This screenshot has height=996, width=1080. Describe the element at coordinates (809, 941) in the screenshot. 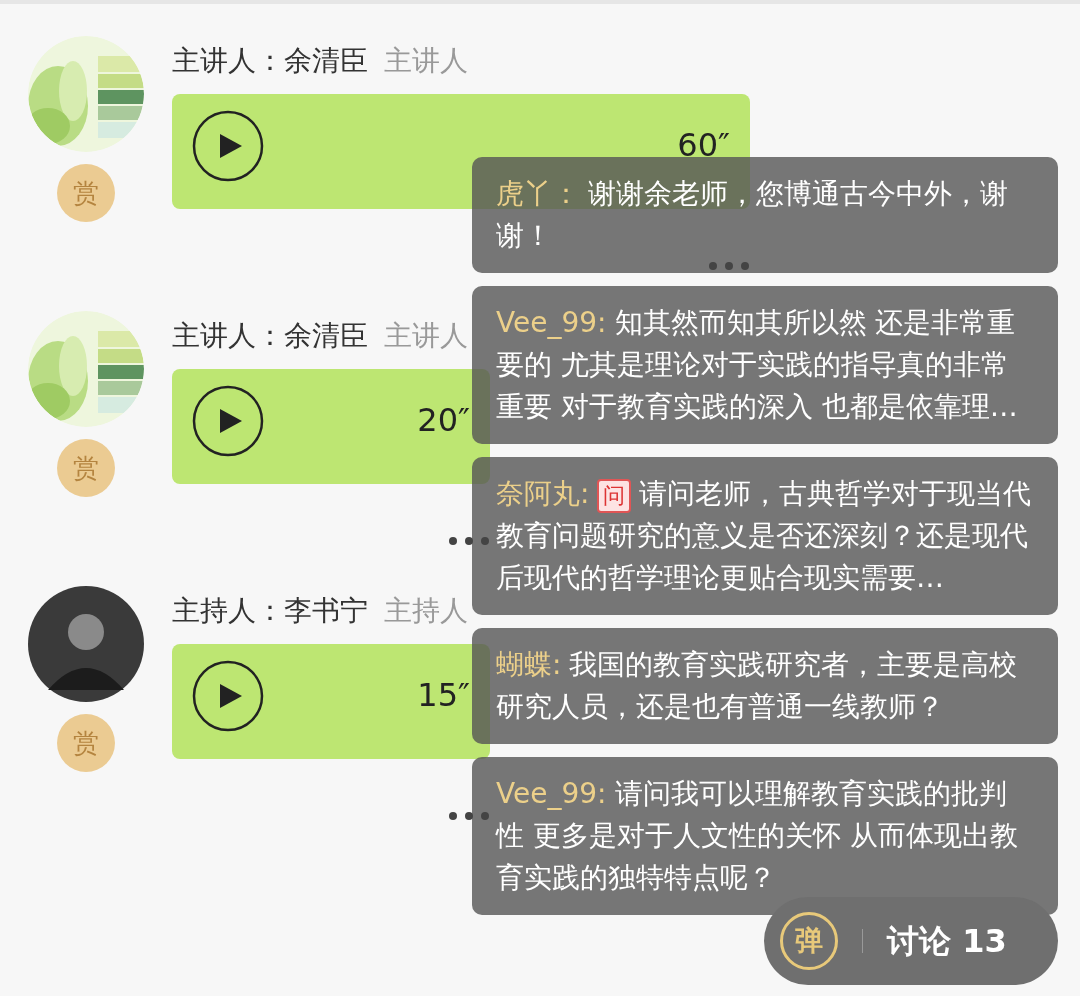

I see `danmaku-toggle: 弹` at that location.